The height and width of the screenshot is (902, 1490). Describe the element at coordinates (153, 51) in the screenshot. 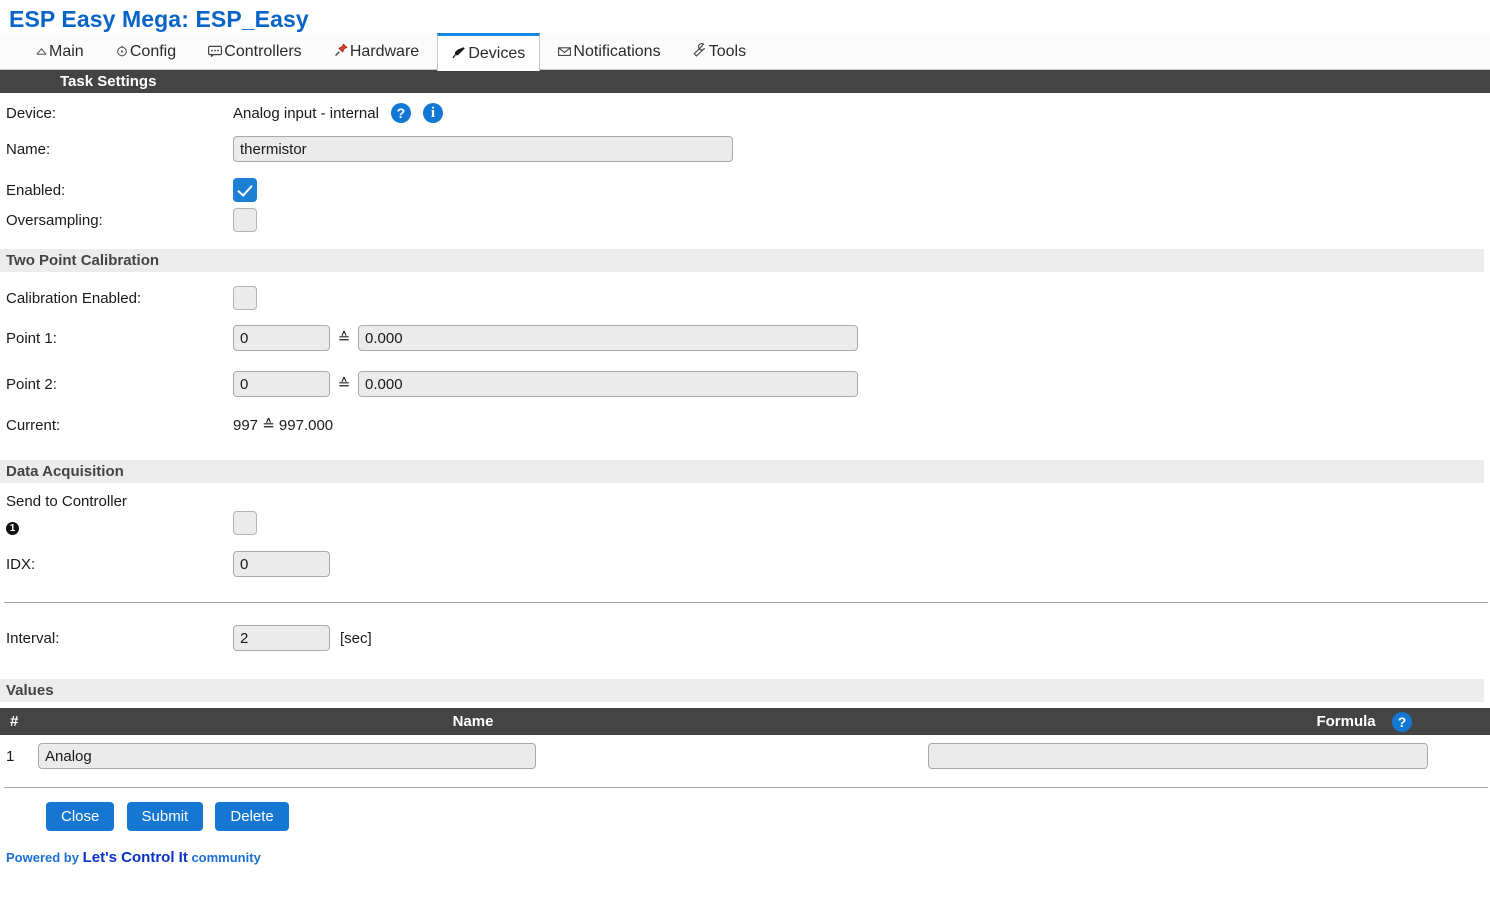

I see `tab-config-label: Config` at that location.